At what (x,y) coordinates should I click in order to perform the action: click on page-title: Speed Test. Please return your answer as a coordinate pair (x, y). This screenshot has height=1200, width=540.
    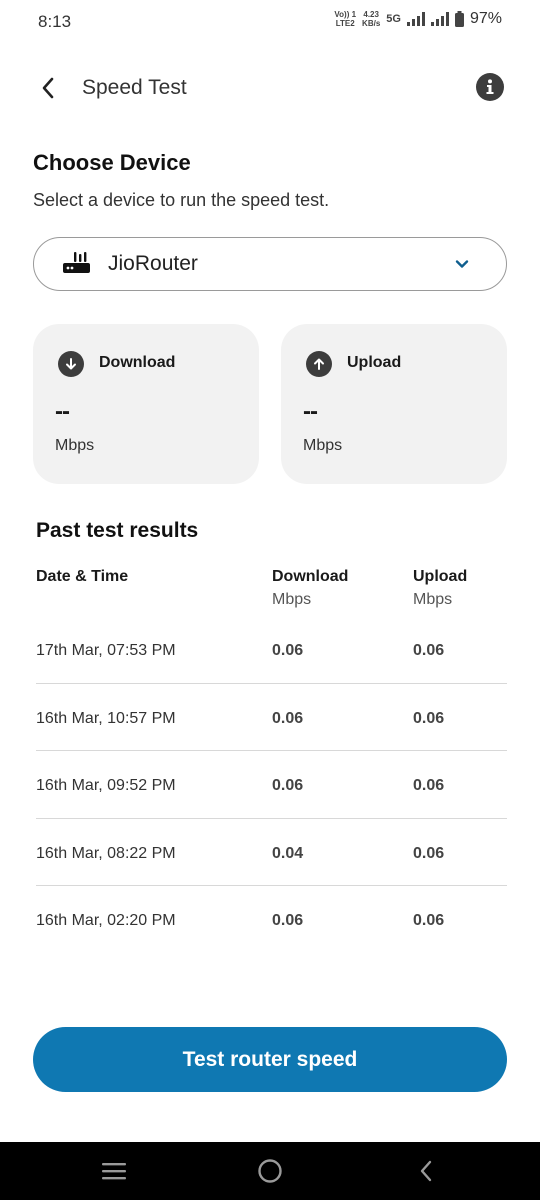
    Looking at the image, I should click on (134, 87).